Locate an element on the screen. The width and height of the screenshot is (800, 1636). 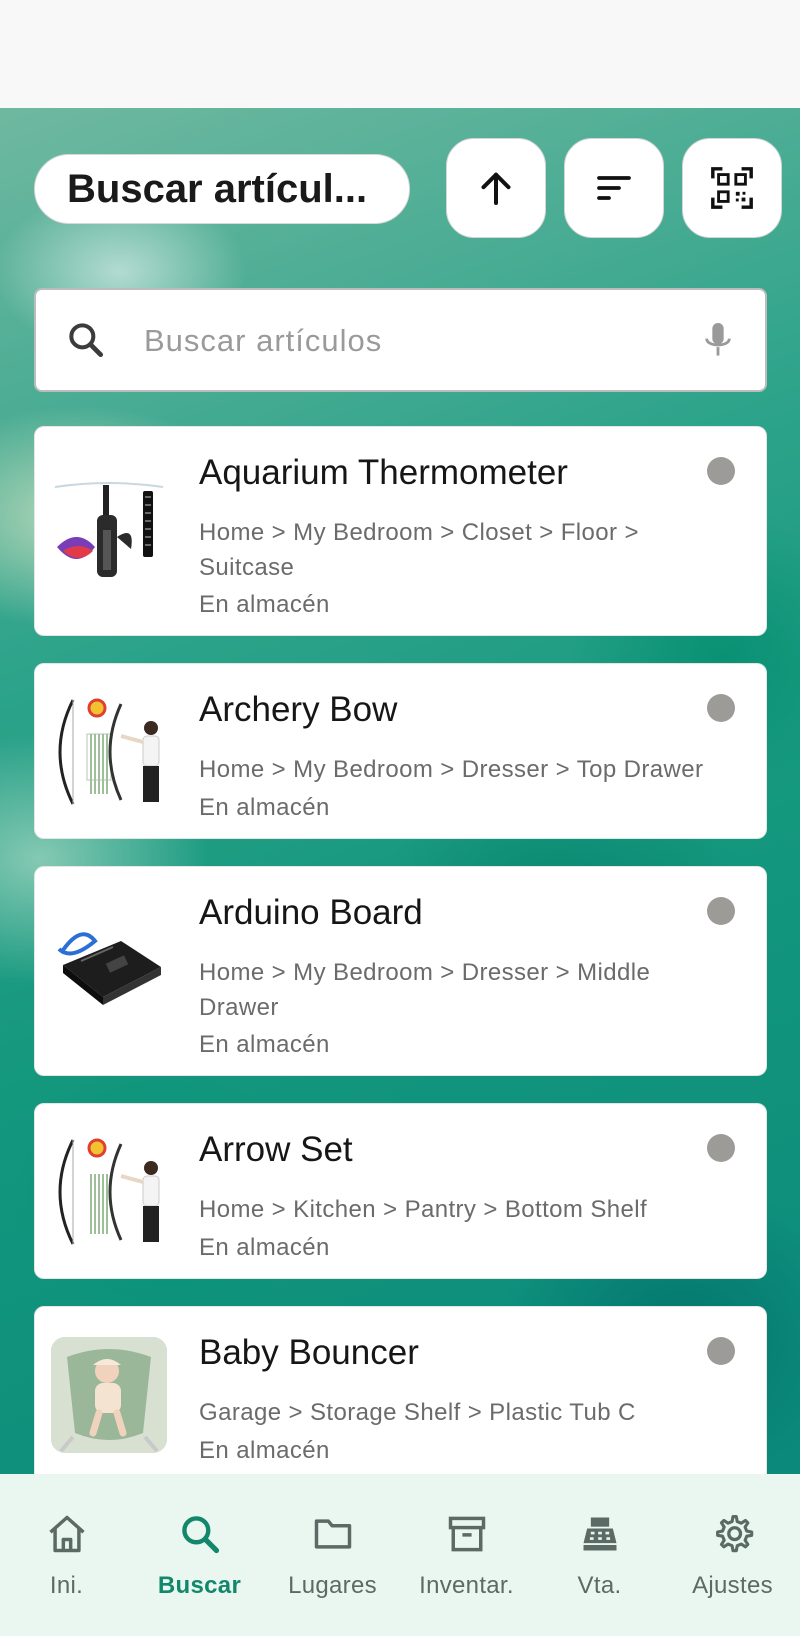
item-name: Archery Bow is located at coordinates (298, 709).